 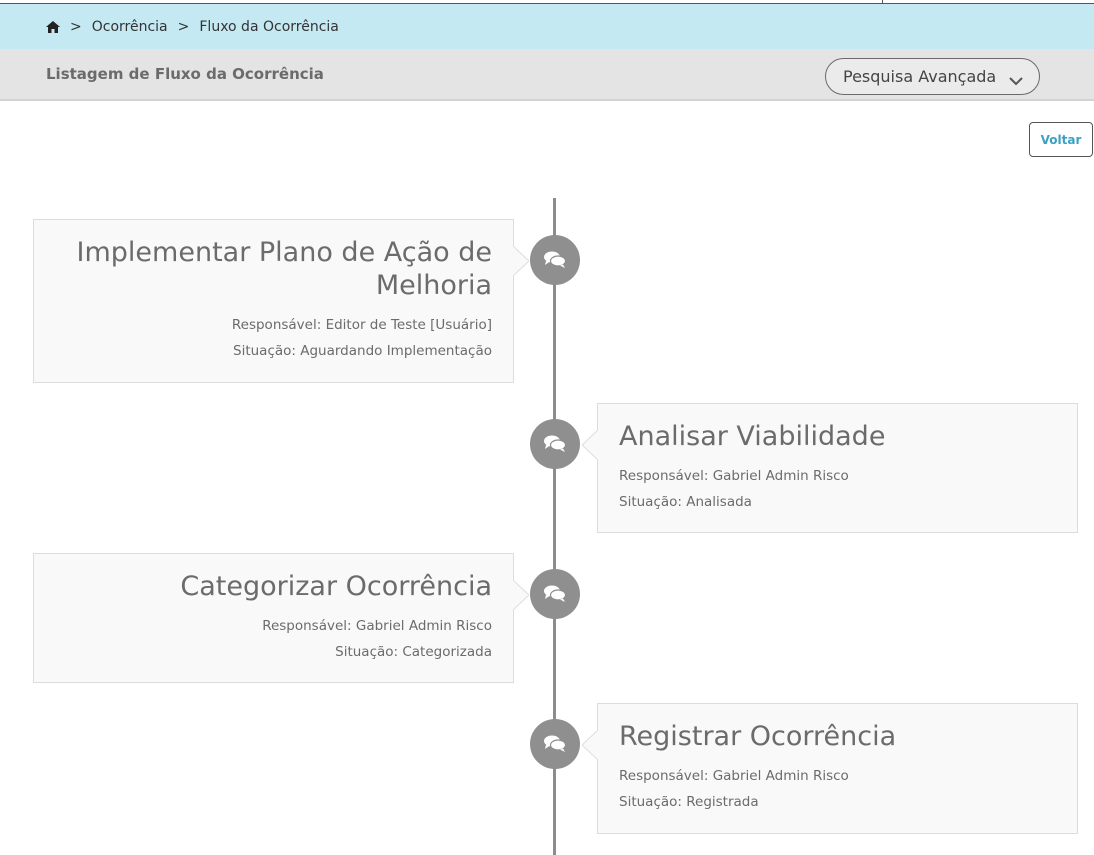 I want to click on chevron-down-icon, so click(x=1016, y=78).